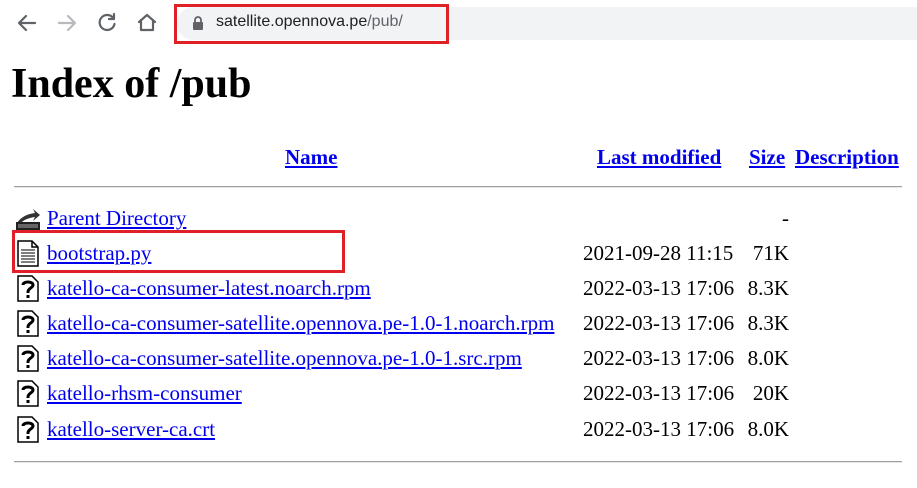 The image size is (917, 488). What do you see at coordinates (767, 157) in the screenshot?
I see `column-header-size: Size` at bounding box center [767, 157].